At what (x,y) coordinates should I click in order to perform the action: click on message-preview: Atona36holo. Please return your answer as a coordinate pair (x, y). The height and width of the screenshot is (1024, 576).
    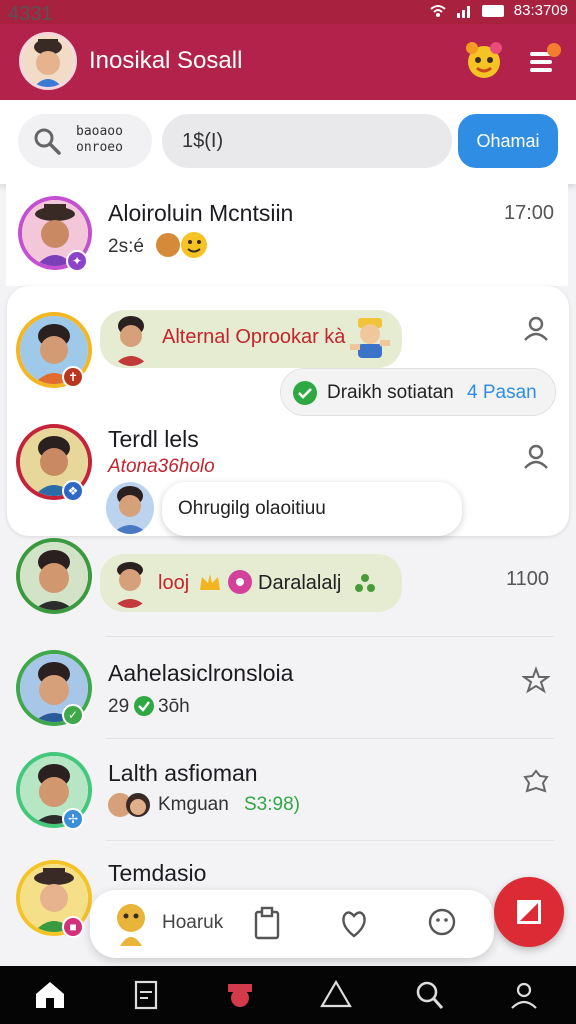
    Looking at the image, I should click on (161, 466).